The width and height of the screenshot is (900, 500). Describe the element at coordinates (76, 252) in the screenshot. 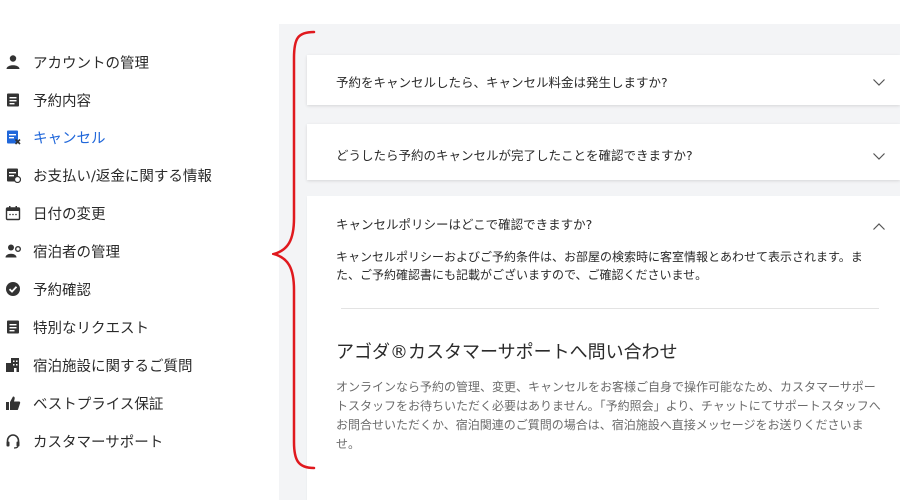

I see `sidebar-item-label: 宿泊者の管理` at that location.